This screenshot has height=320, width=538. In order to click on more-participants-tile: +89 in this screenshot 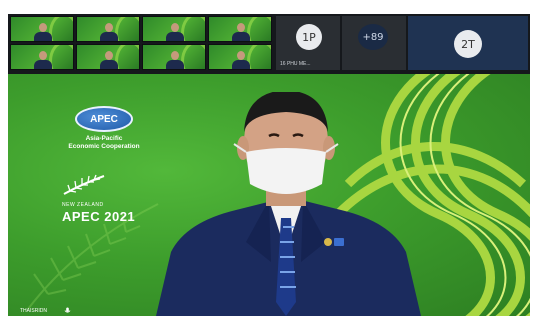, I will do `click(374, 43)`.